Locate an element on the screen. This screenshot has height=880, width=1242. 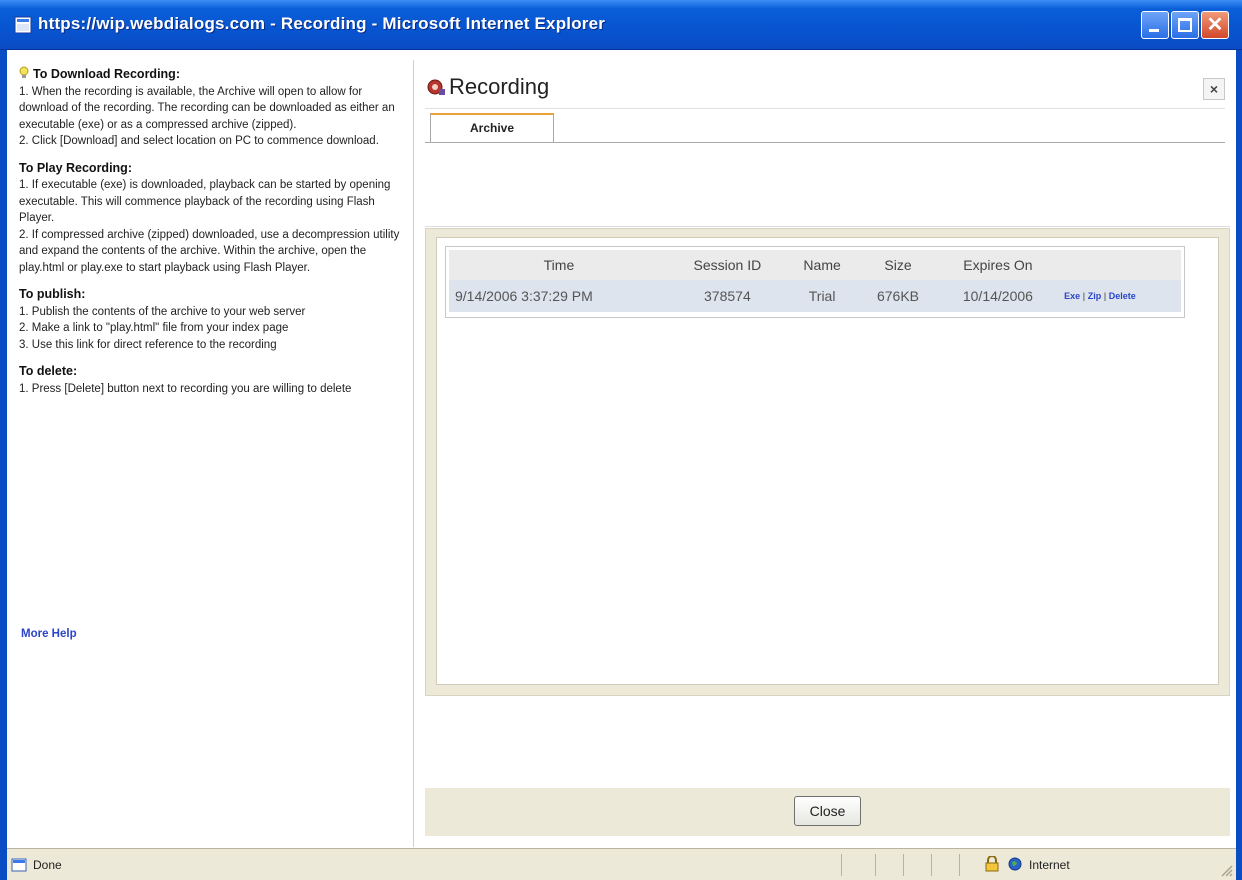
help-section-download-title: To Download Recording: is located at coordinates (212, 74).